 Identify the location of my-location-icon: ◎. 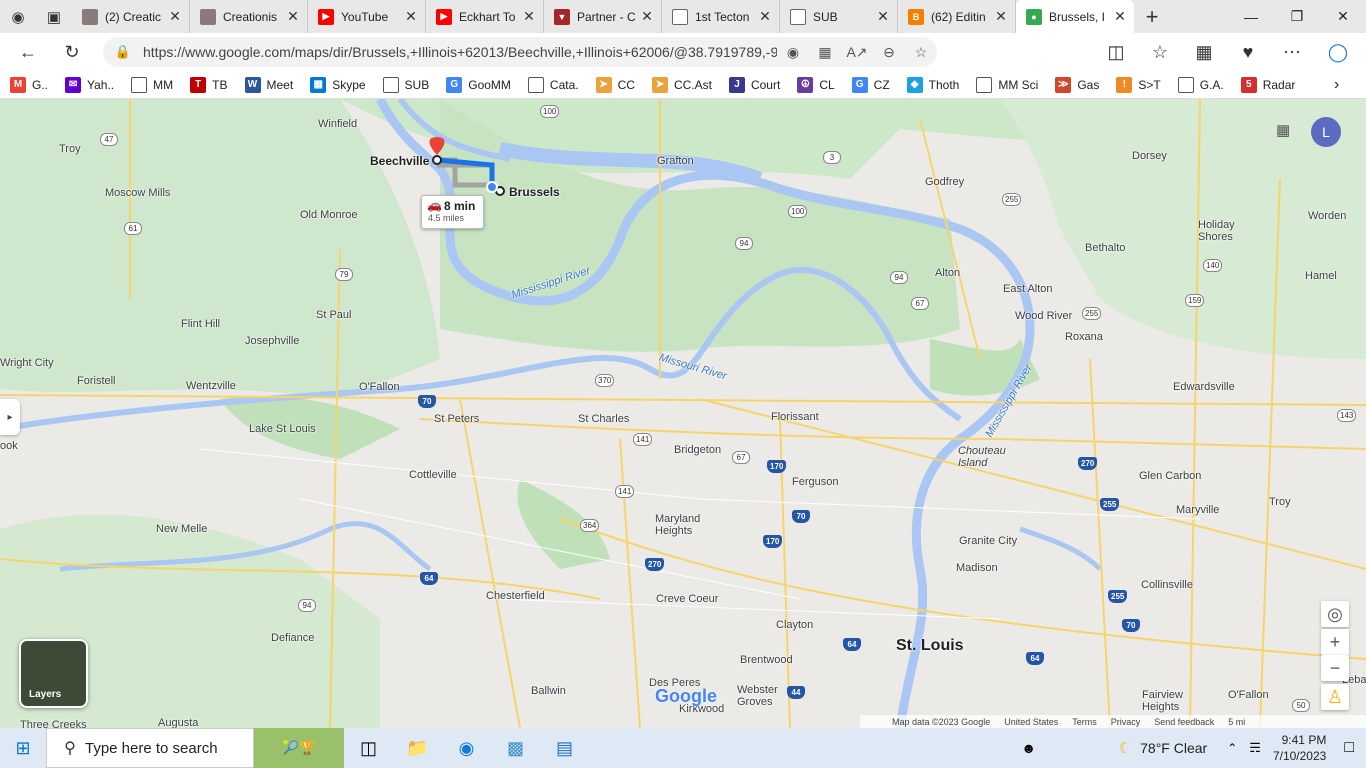
(1335, 614).